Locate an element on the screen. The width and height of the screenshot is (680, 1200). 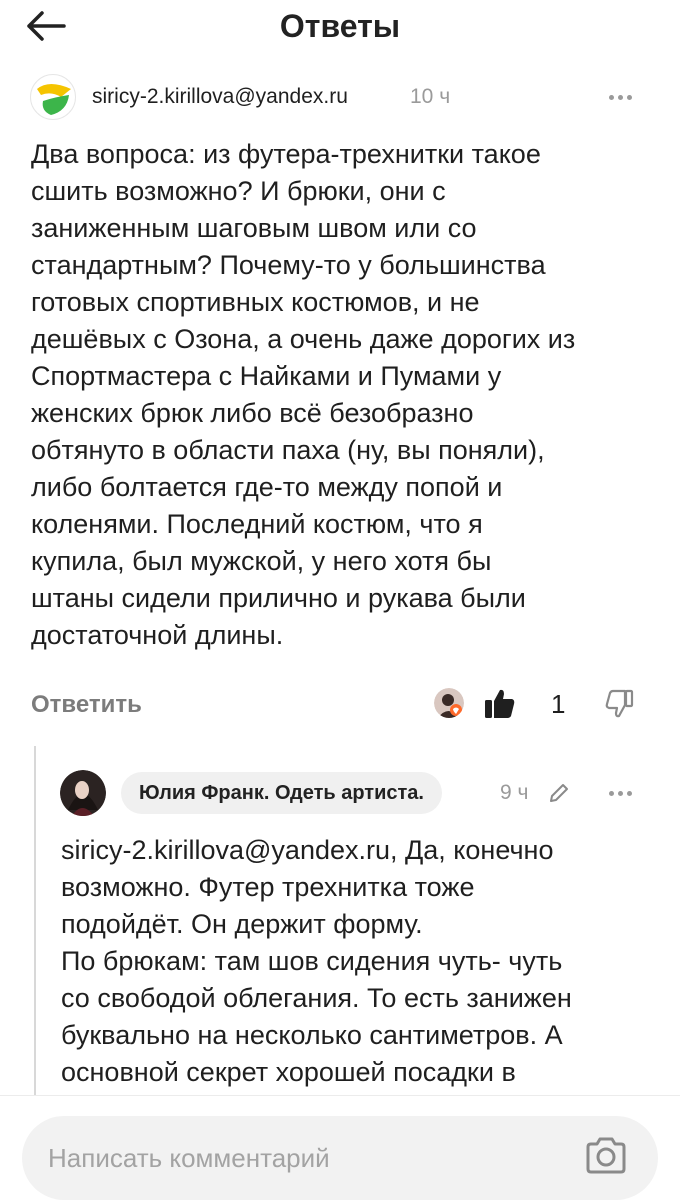
thread-line is located at coordinates (35, 923).